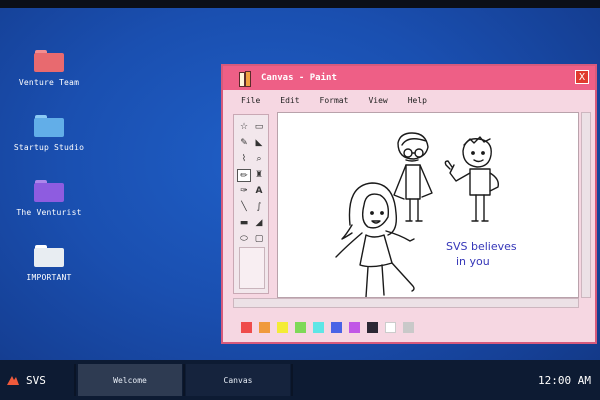 The height and width of the screenshot is (400, 600). I want to click on menu-view: View, so click(377, 100).